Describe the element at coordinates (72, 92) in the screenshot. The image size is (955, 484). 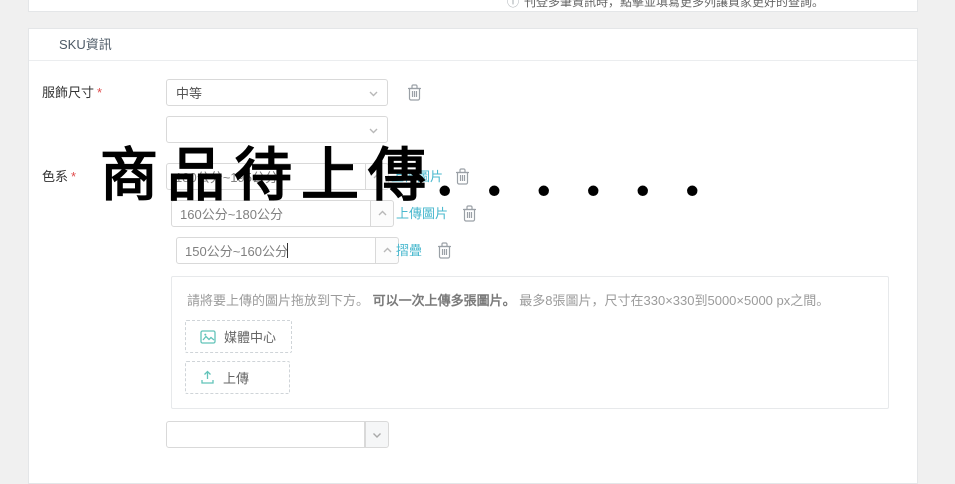
I see `size-label: 服飾尺寸 *` at that location.